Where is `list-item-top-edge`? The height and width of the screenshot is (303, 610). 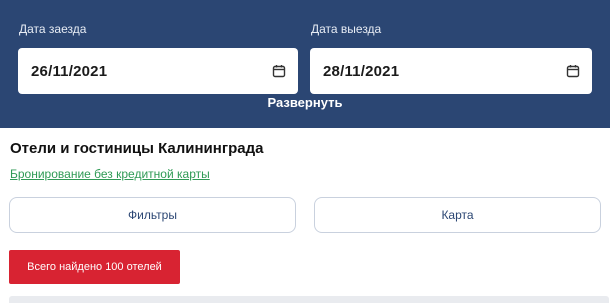
list-item-top-edge is located at coordinates (309, 299).